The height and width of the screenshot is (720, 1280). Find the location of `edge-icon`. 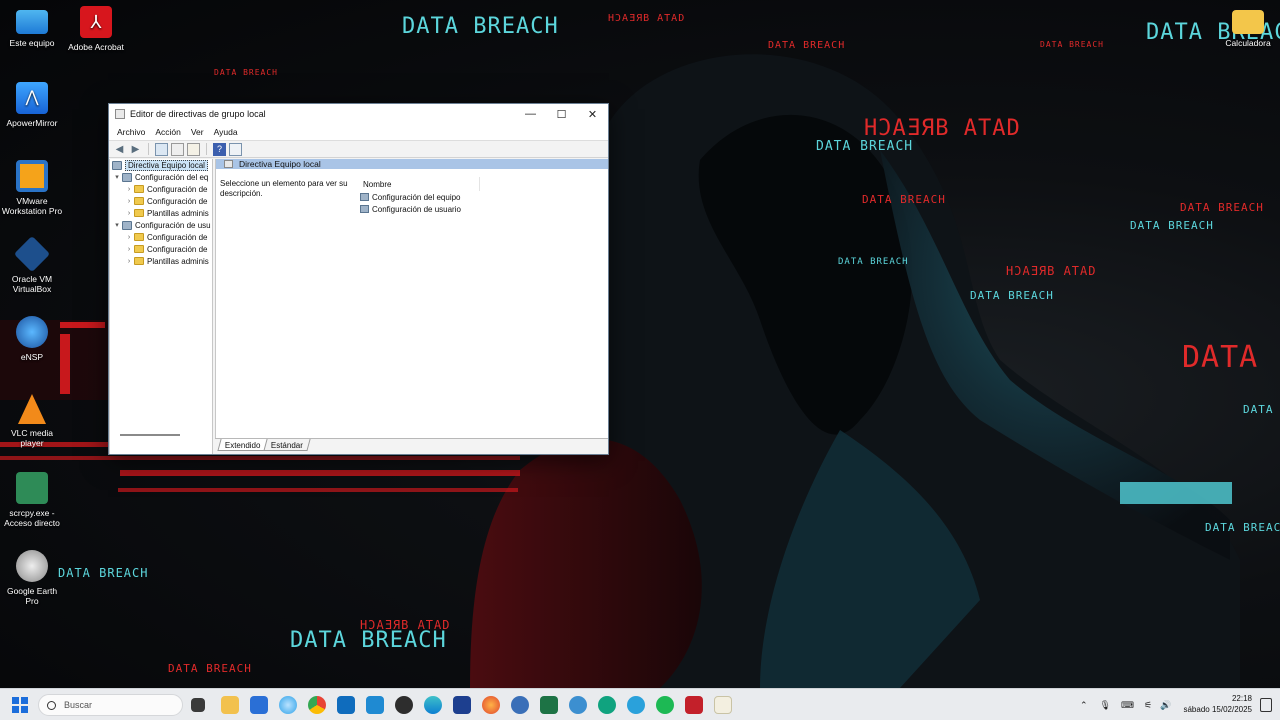

edge-icon is located at coordinates (433, 705).